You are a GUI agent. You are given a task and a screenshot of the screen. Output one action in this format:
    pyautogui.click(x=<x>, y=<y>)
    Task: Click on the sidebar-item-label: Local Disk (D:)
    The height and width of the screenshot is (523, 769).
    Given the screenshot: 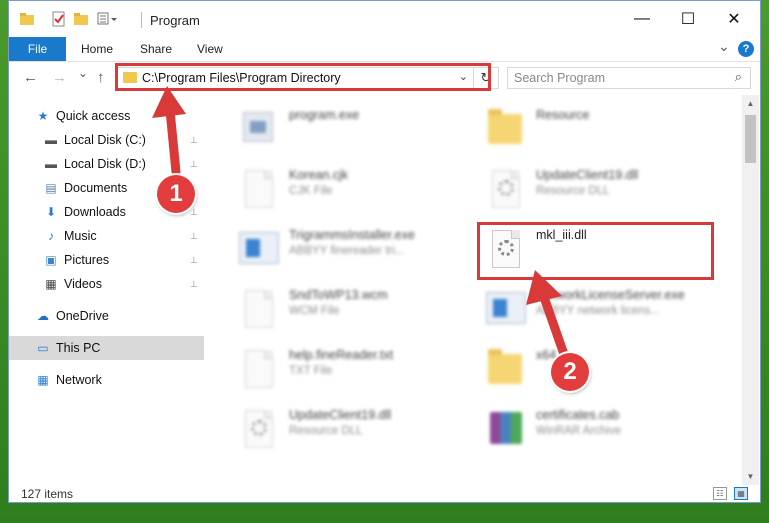 What is the action you would take?
    pyautogui.click(x=105, y=164)
    